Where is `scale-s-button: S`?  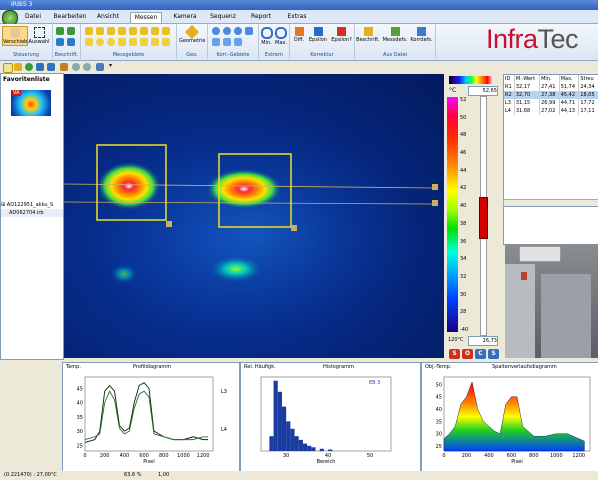
scale-s-button: S is located at coordinates (454, 354).